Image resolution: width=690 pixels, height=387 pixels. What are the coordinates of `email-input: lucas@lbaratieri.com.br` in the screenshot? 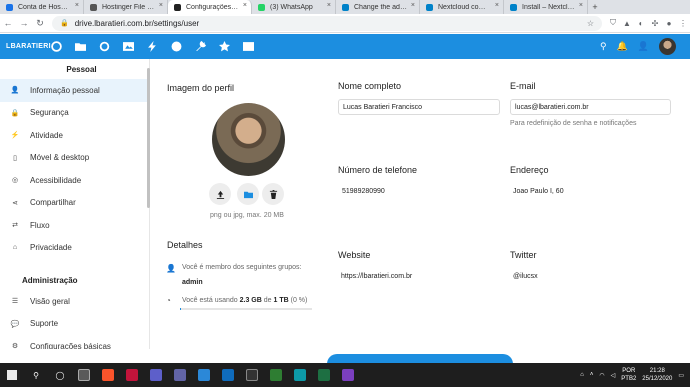 It's located at (590, 107).